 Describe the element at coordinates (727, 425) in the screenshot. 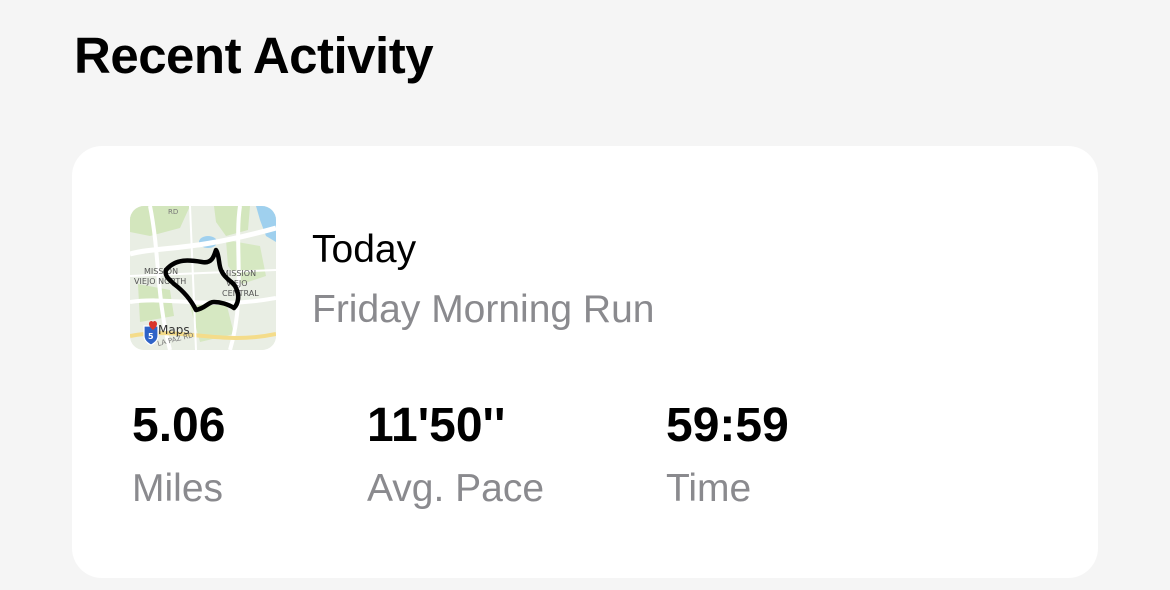

I see `stat-time-value: 59:59` at that location.